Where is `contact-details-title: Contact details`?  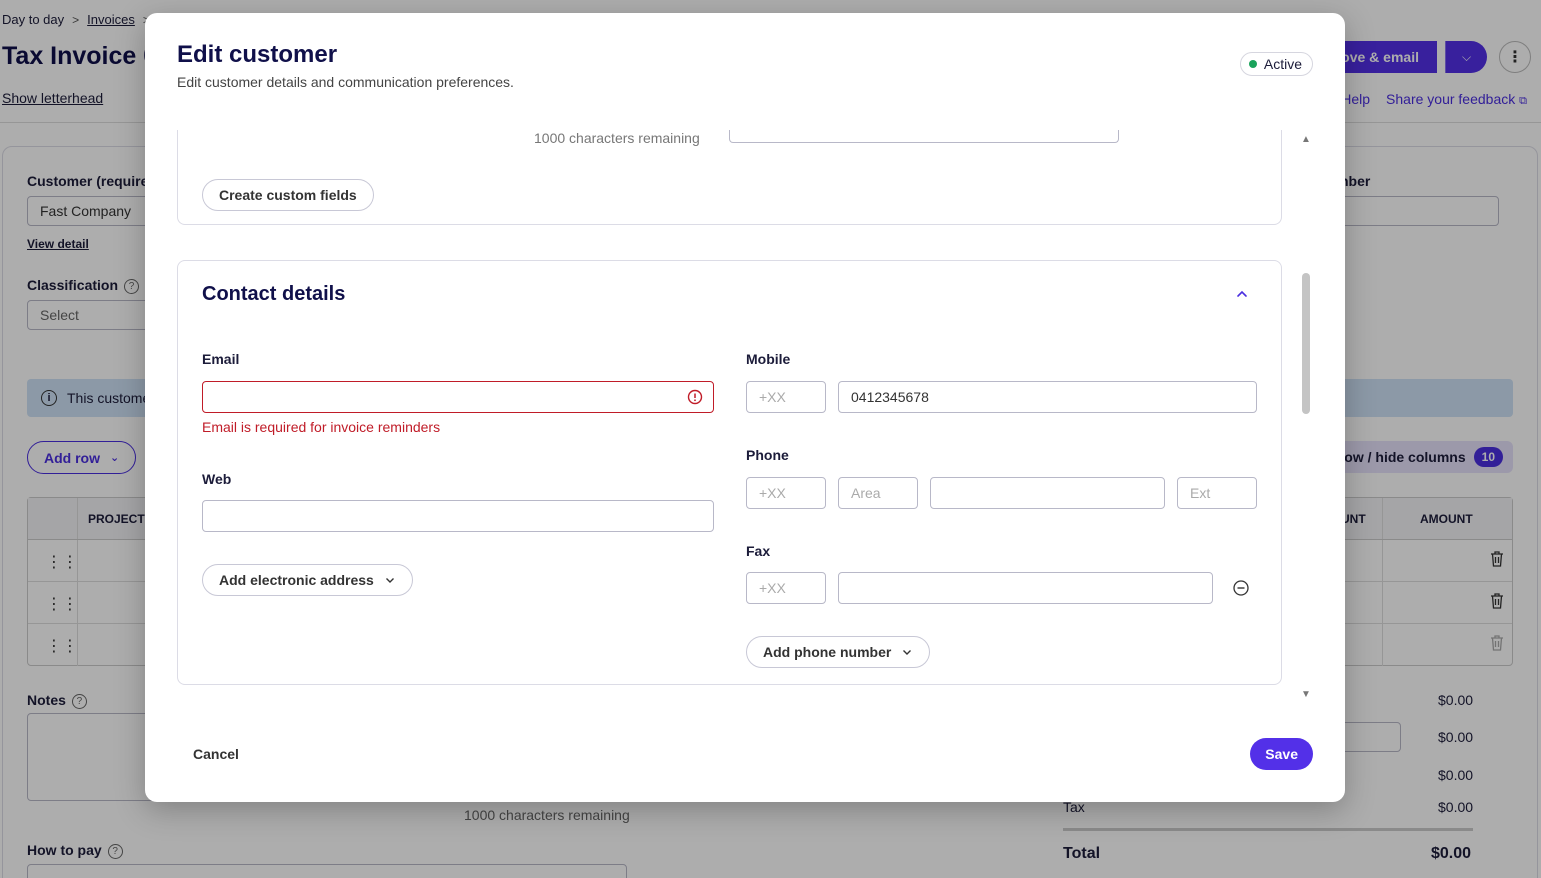 contact-details-title: Contact details is located at coordinates (274, 294).